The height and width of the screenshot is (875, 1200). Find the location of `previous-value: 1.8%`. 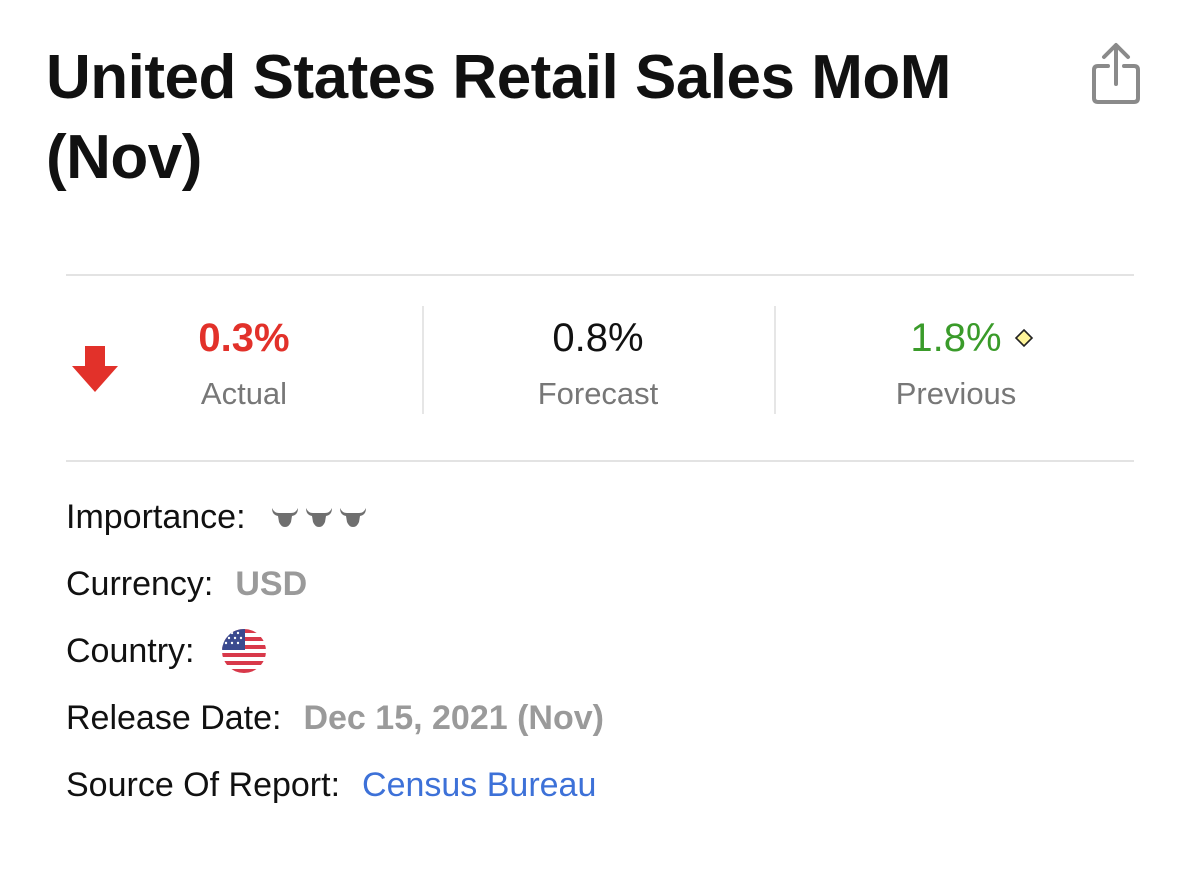

previous-value: 1.8% is located at coordinates (956, 338).